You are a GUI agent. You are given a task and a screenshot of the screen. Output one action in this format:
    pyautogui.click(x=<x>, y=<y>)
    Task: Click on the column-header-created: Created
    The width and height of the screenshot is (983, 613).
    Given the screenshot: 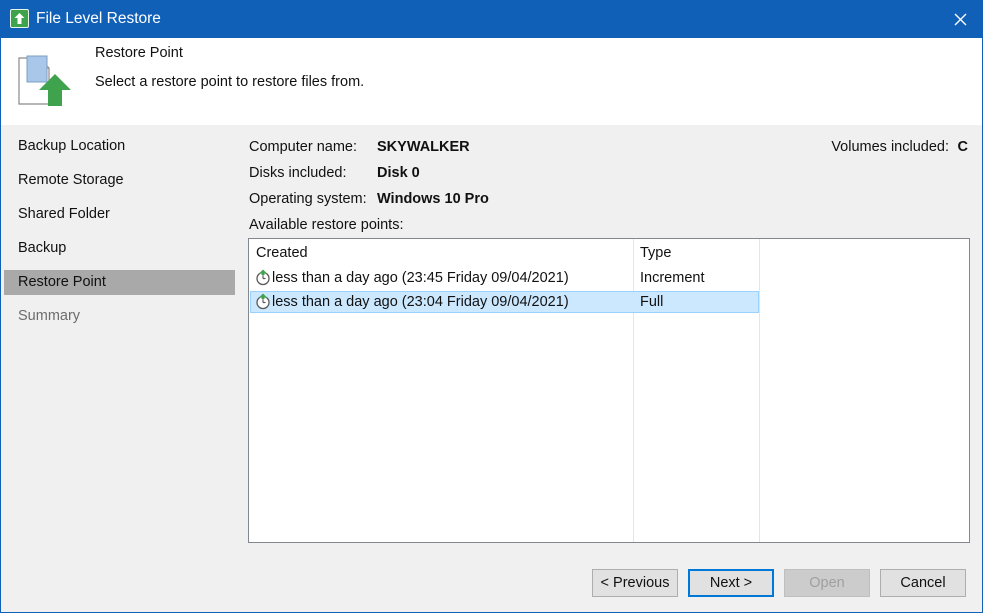 What is the action you would take?
    pyautogui.click(x=282, y=253)
    